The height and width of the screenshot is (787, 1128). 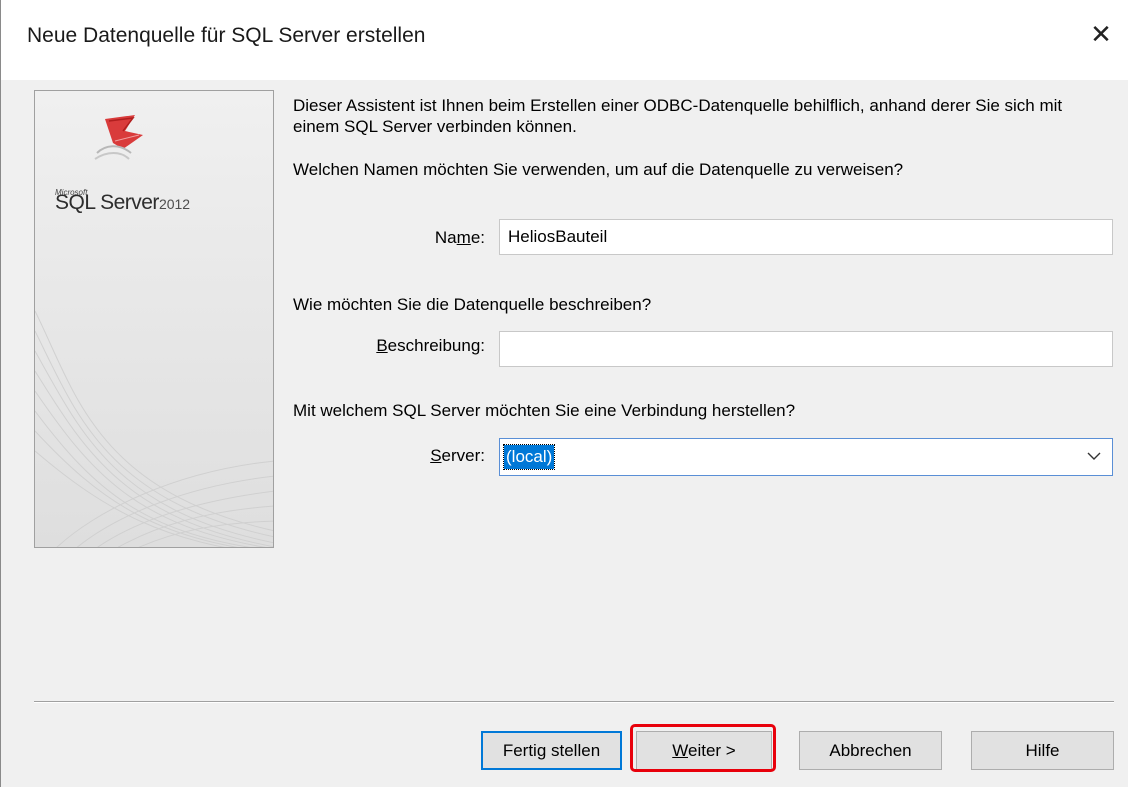 I want to click on banner-background, so click(x=154, y=319).